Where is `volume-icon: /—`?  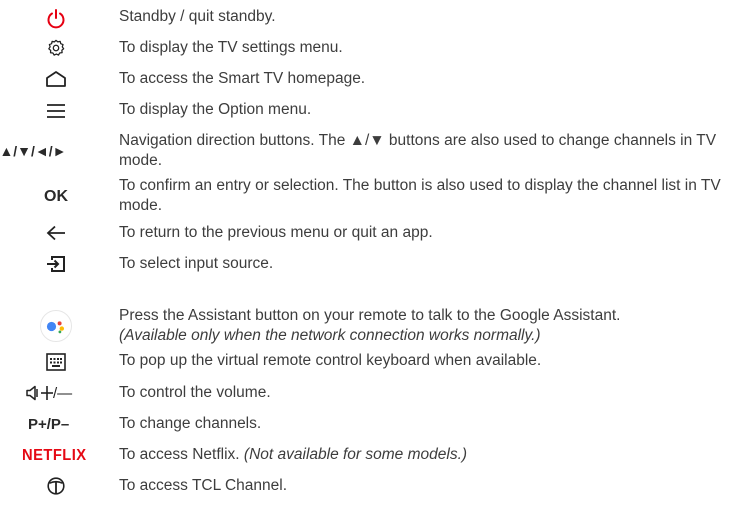 volume-icon: /— is located at coordinates (56, 393).